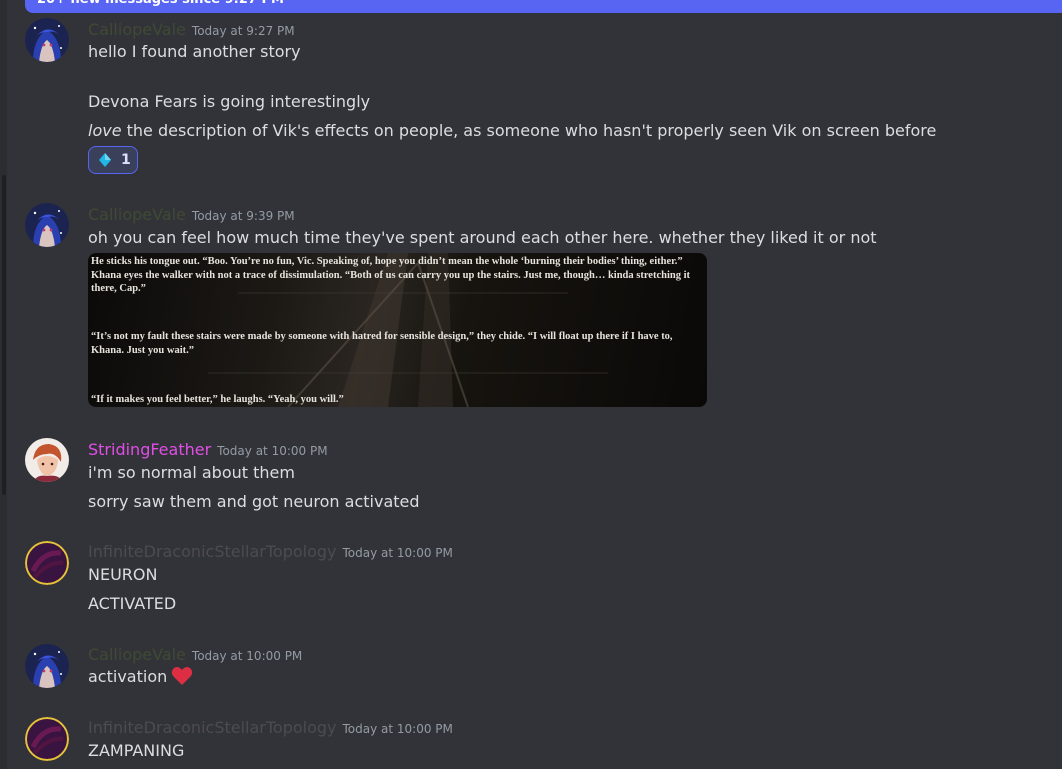 The height and width of the screenshot is (769, 1062). I want to click on timestamp: Today at 9:27 PM, so click(243, 31).